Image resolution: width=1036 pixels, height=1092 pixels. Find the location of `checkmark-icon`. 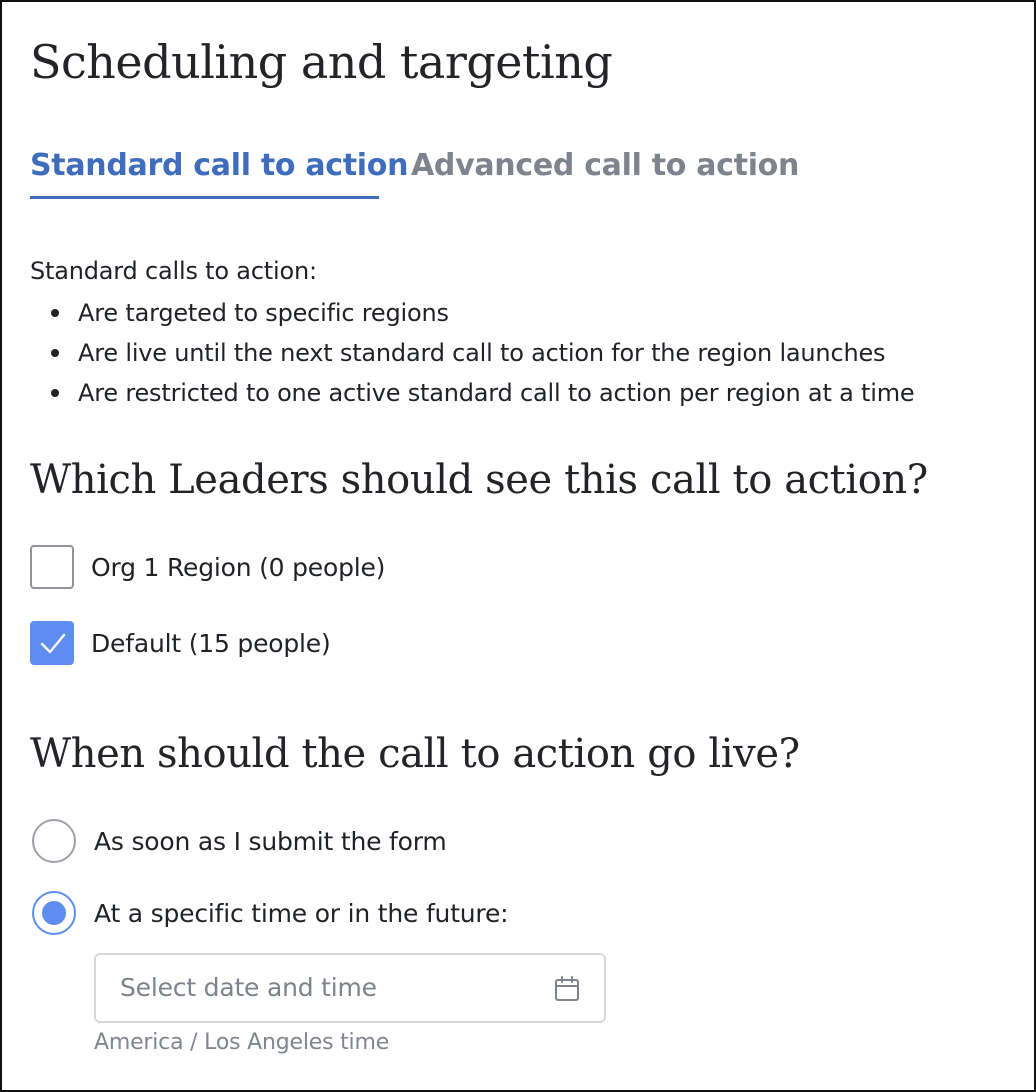

checkmark-icon is located at coordinates (53, 643).